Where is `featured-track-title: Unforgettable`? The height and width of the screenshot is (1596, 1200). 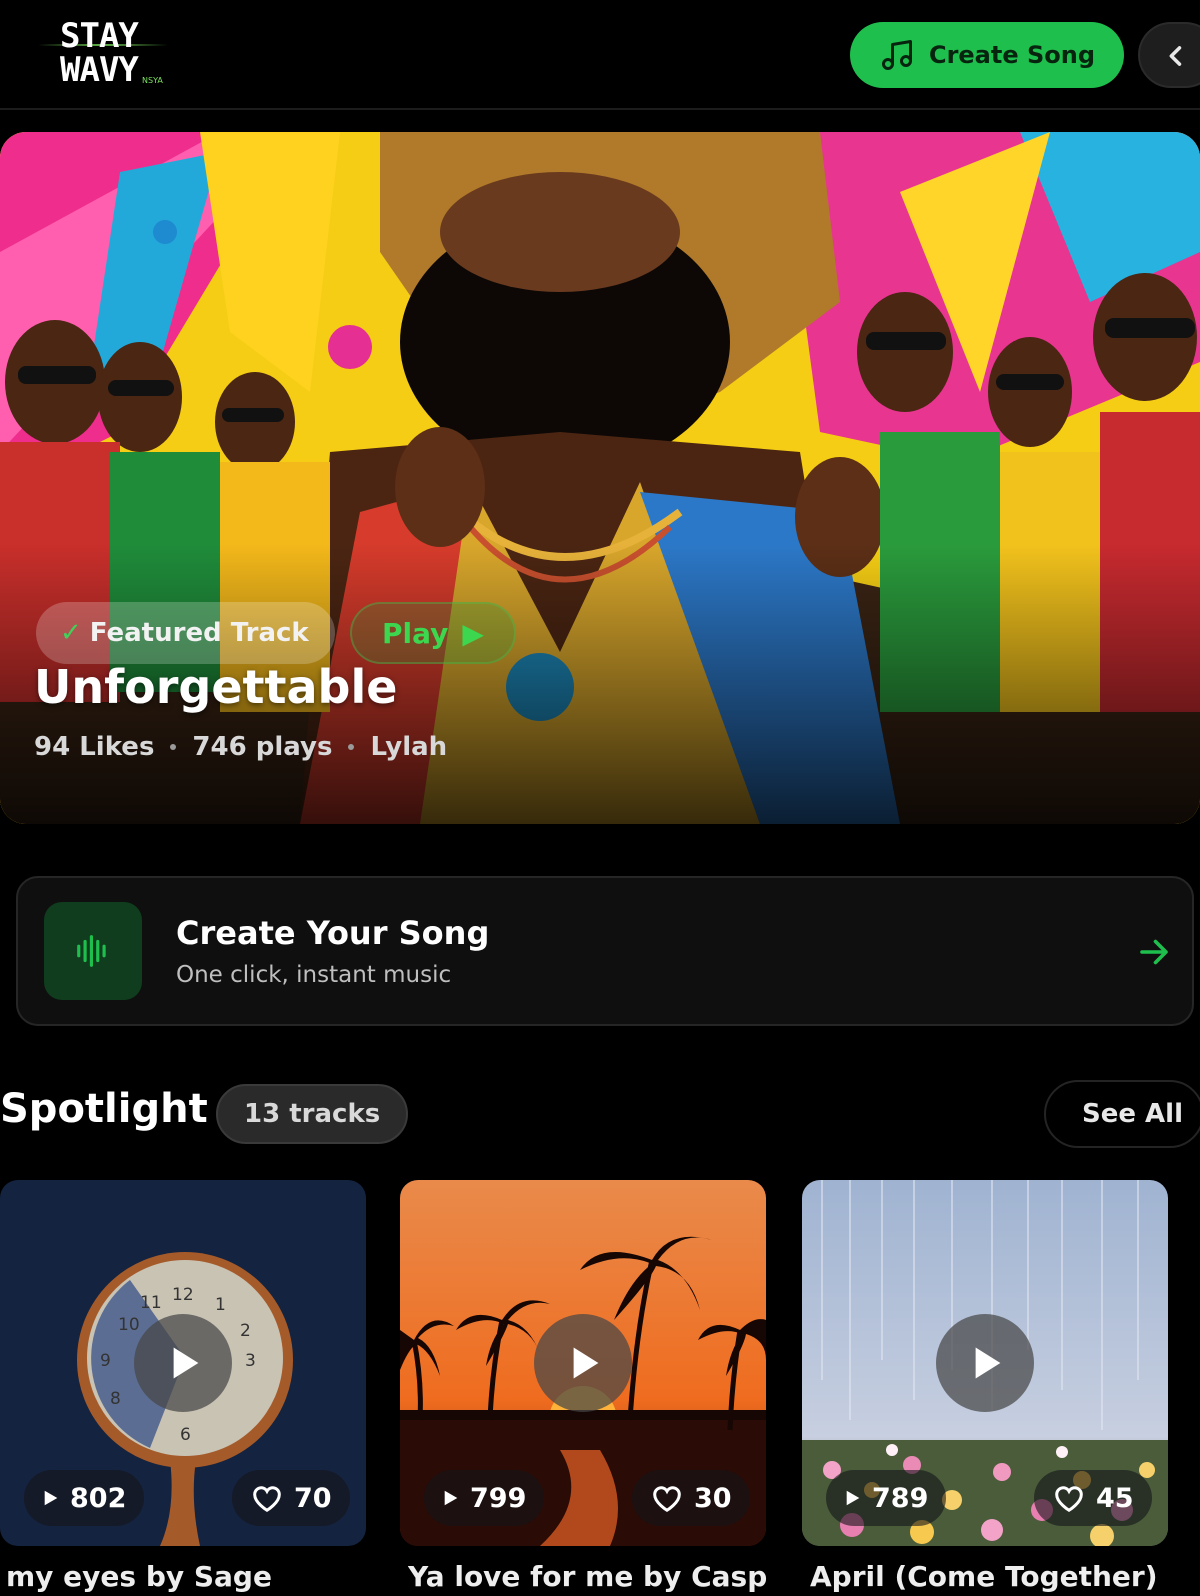 featured-track-title: Unforgettable is located at coordinates (215, 687).